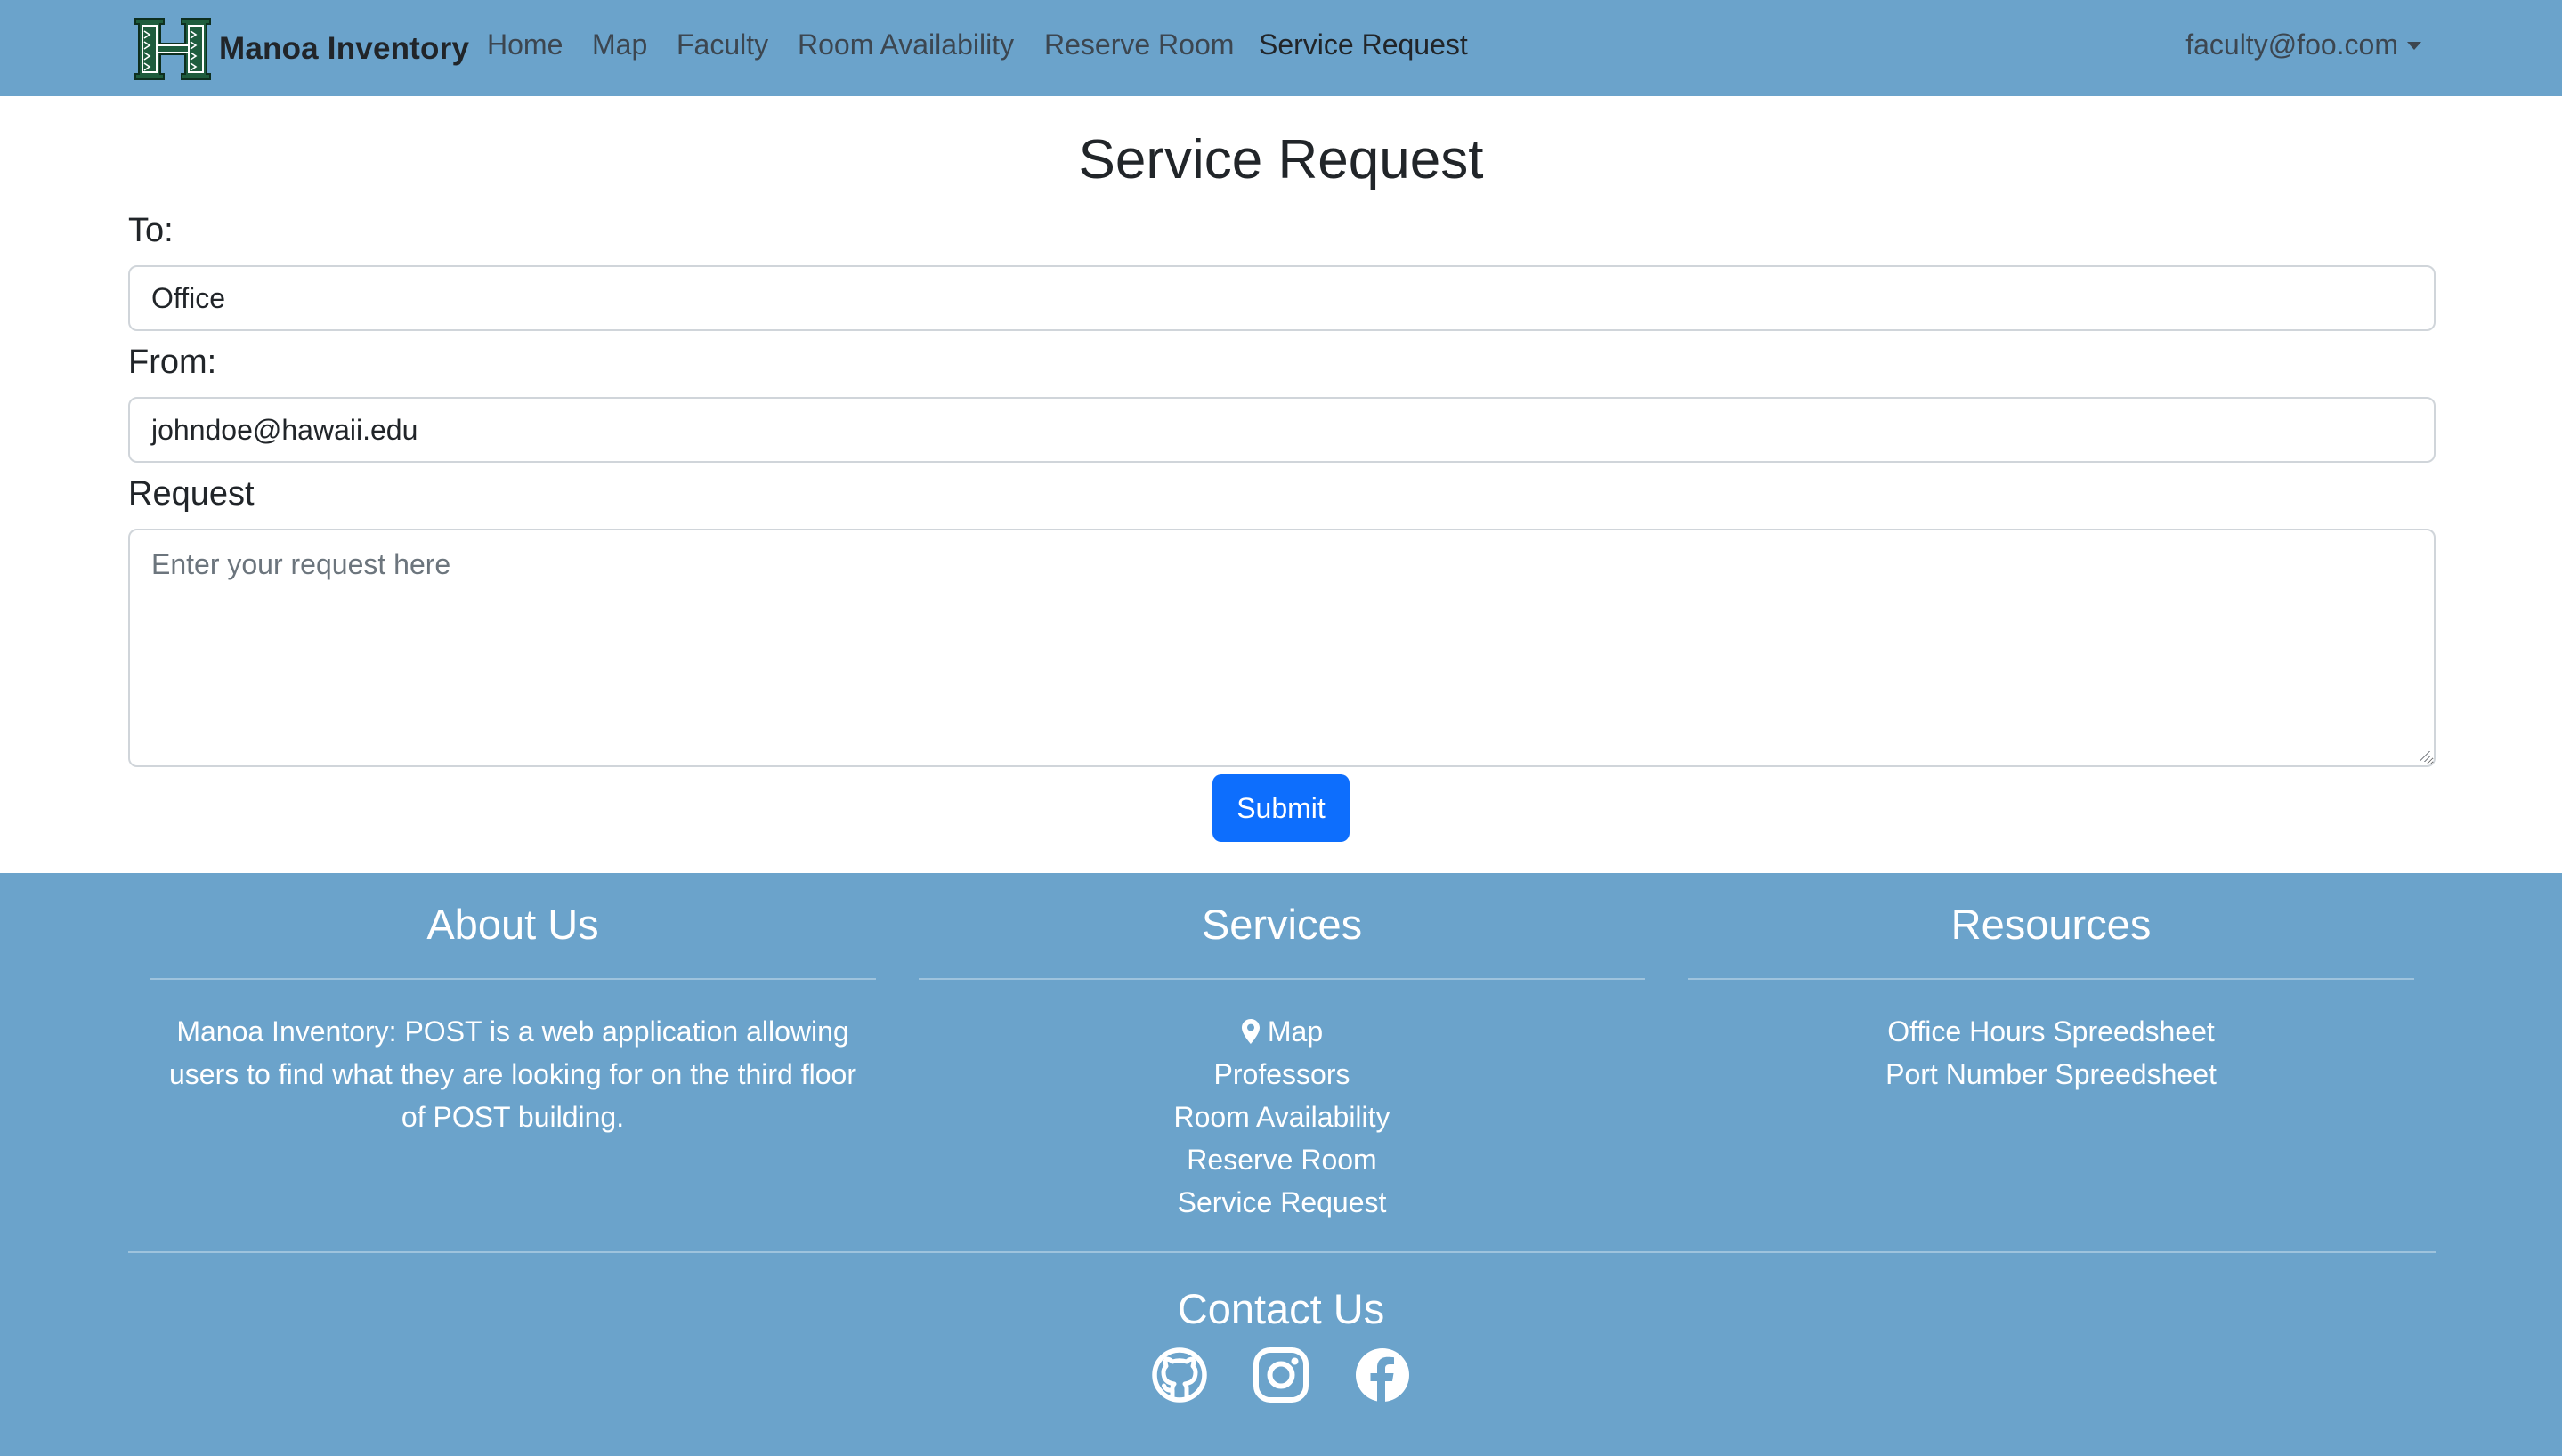 The image size is (2562, 1456). What do you see at coordinates (619, 44) in the screenshot?
I see `nav-map: Map` at bounding box center [619, 44].